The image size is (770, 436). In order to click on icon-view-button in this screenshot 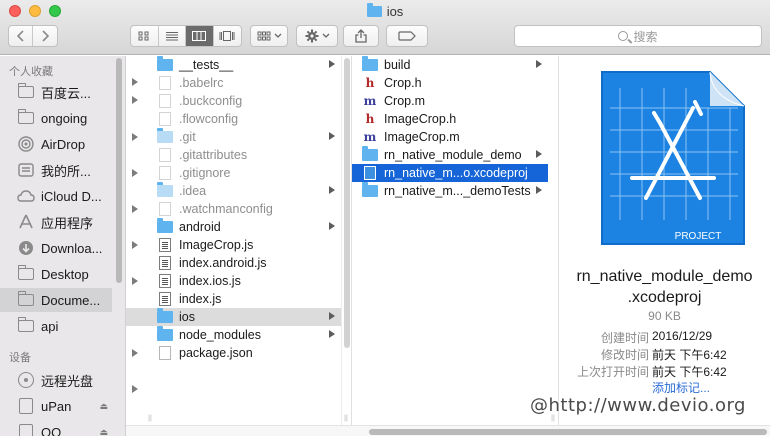, I will do `click(145, 36)`.